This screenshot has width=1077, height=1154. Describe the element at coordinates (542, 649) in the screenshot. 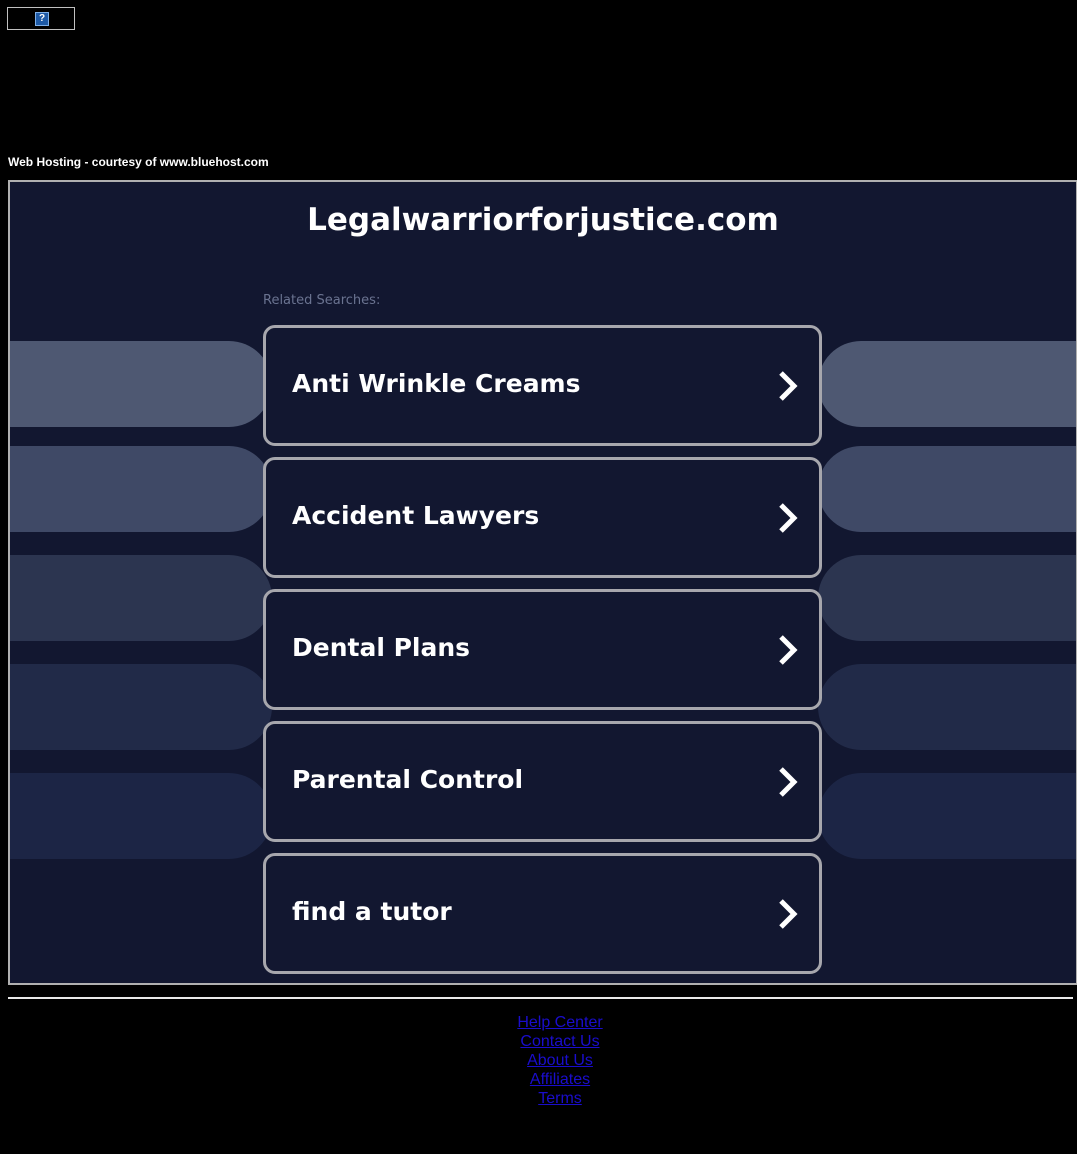

I see `search-link-dental-plans: Dental Plans` at that location.